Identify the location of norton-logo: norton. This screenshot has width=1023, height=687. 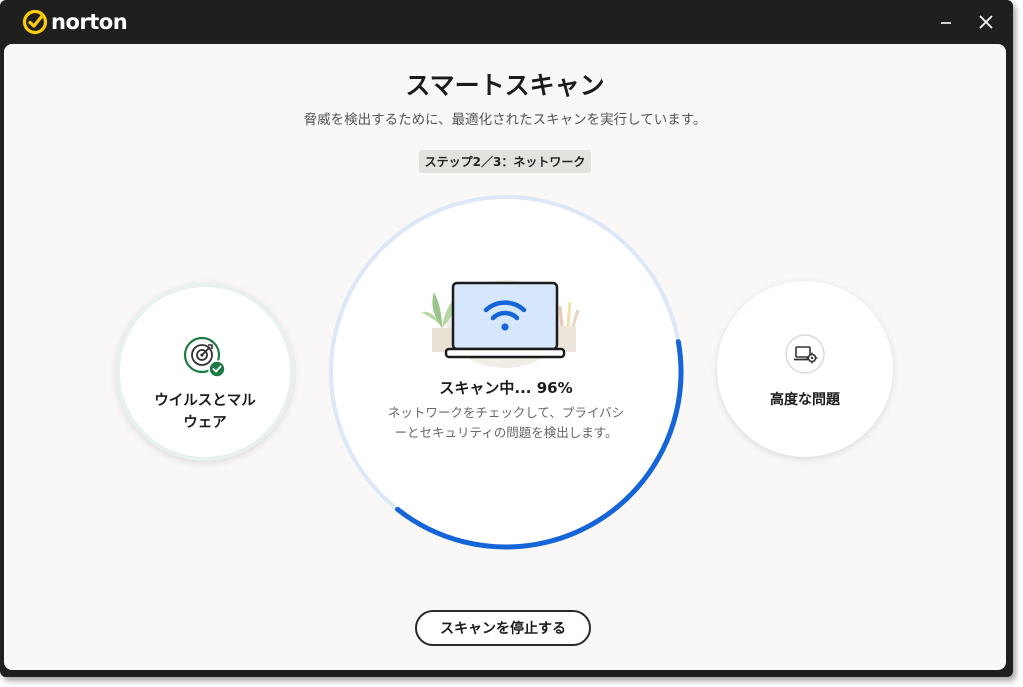
(75, 22).